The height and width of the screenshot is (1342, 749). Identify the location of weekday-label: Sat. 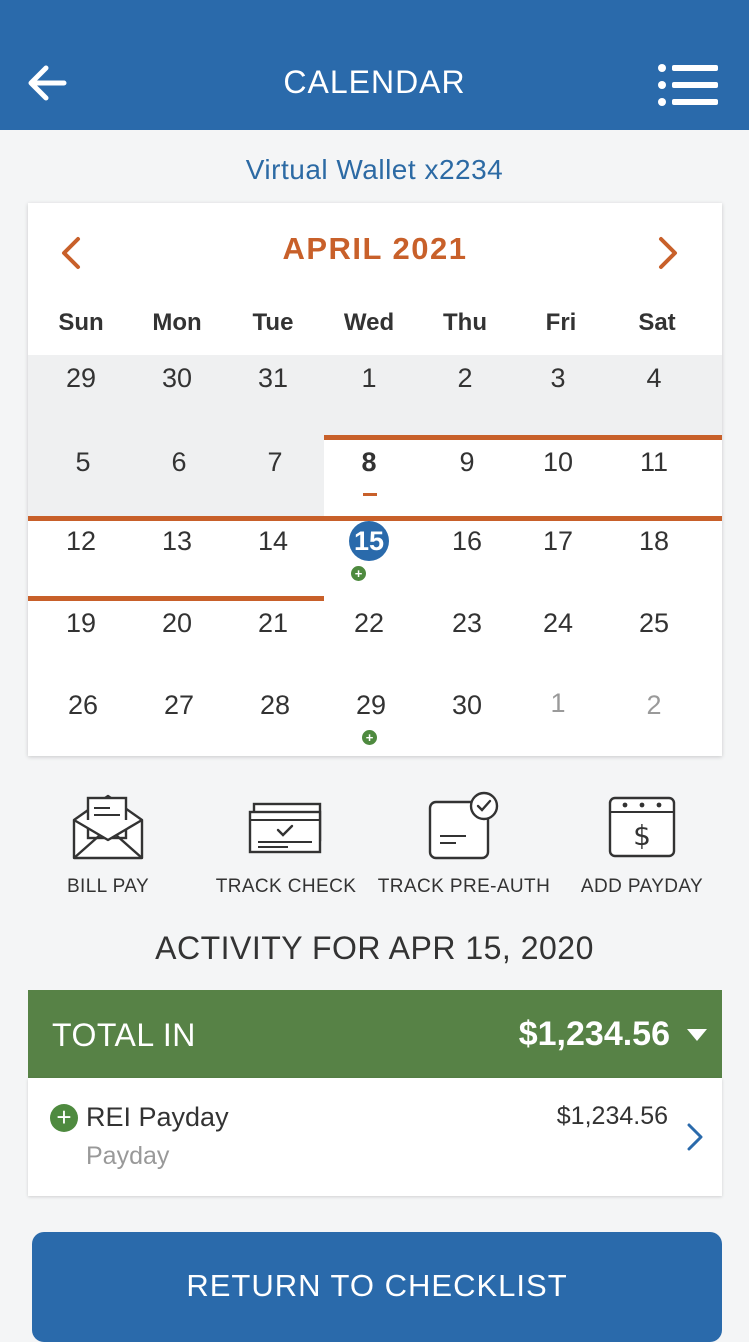
(657, 322).